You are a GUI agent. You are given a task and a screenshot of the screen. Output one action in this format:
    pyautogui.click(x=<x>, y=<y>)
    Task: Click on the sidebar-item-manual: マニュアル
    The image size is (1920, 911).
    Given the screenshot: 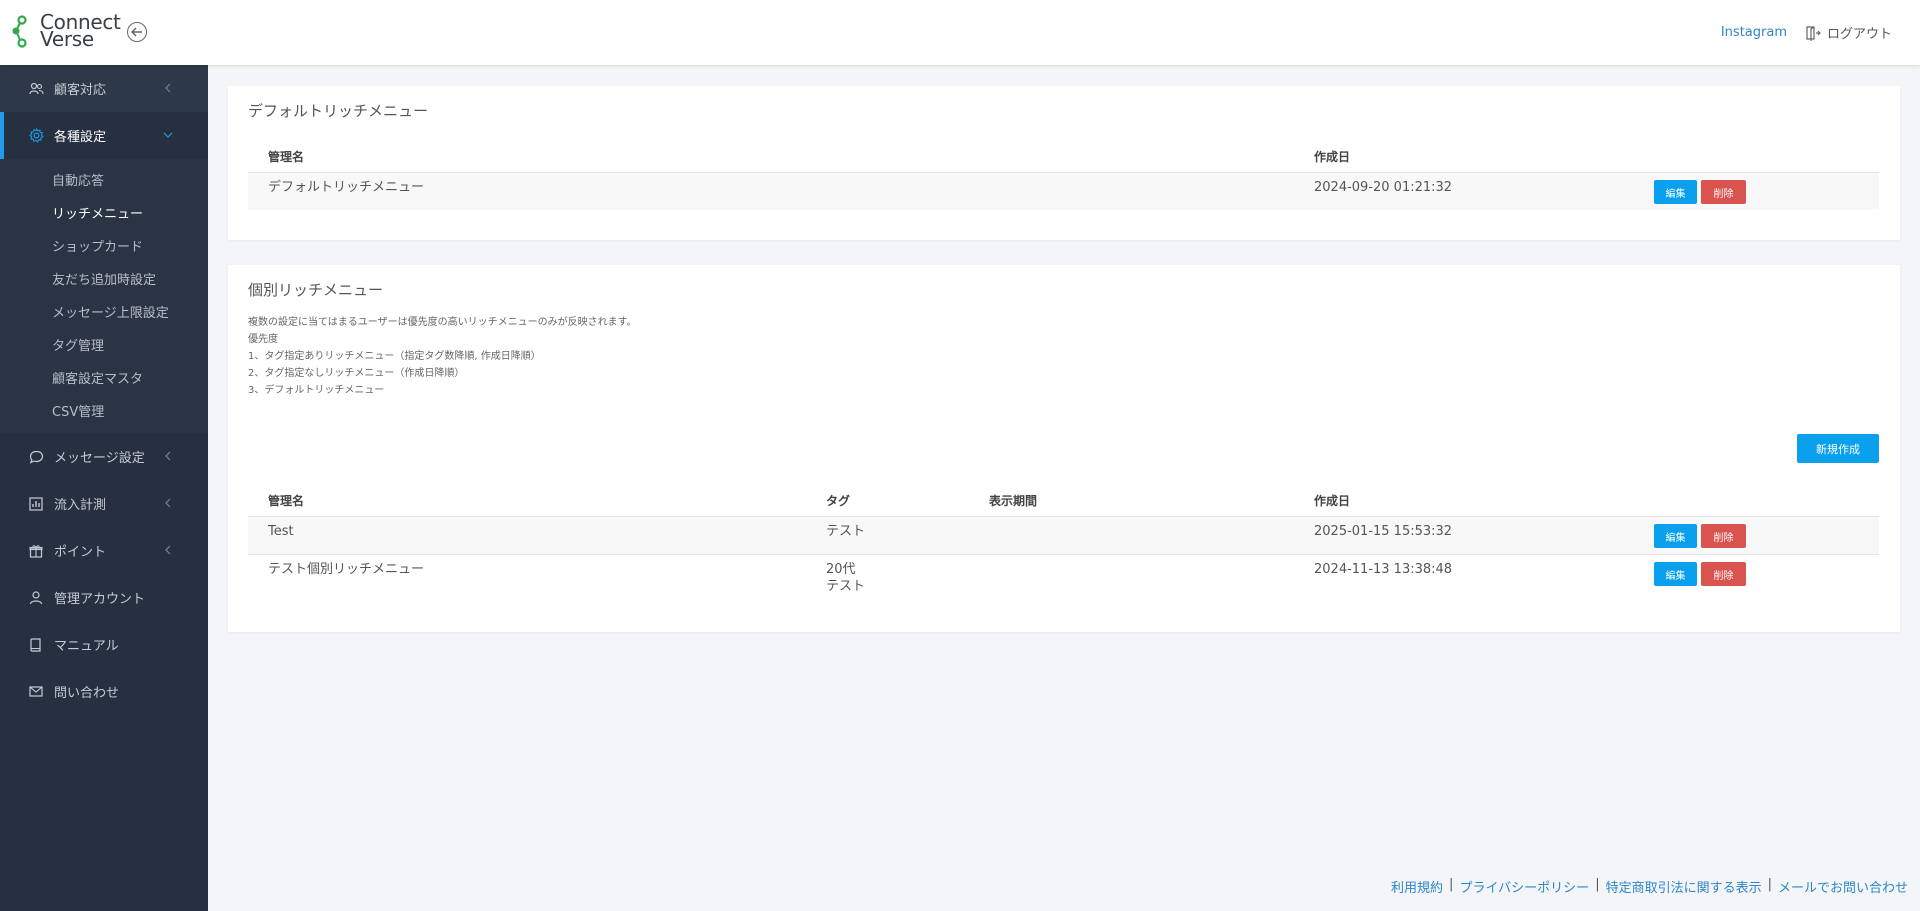 What is the action you would take?
    pyautogui.click(x=104, y=644)
    